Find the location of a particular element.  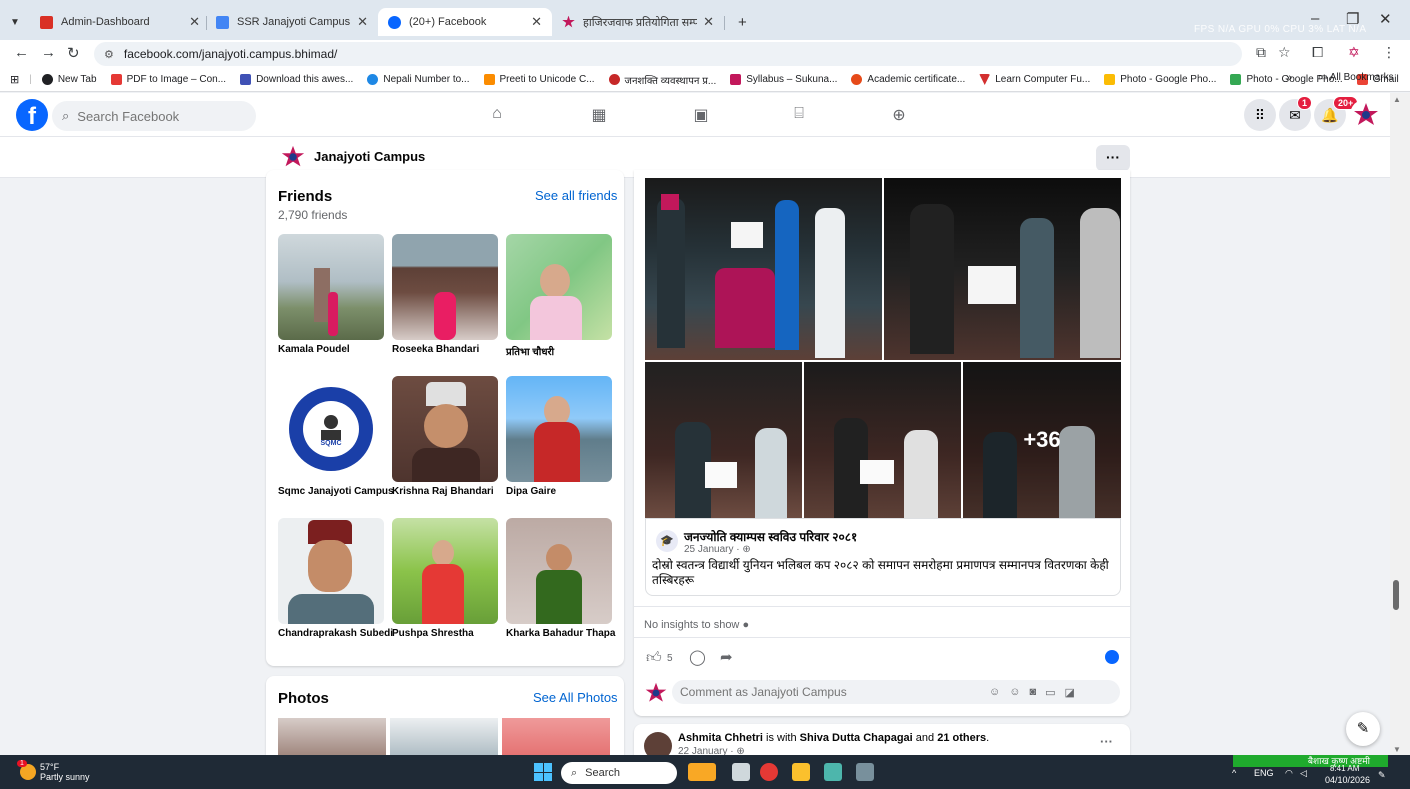

page-scrollbar is located at coordinates (1400, 424).